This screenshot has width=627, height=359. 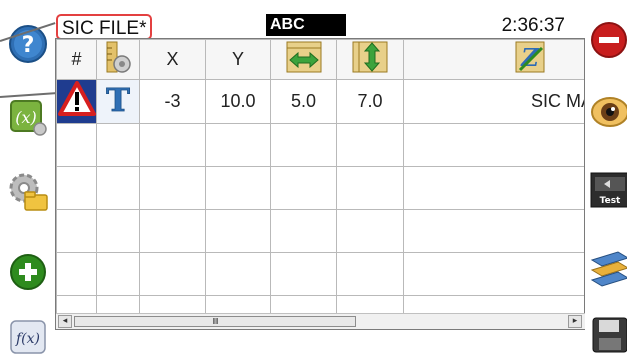 I want to click on table-header-row: # X Y Z, so click(x=320, y=59).